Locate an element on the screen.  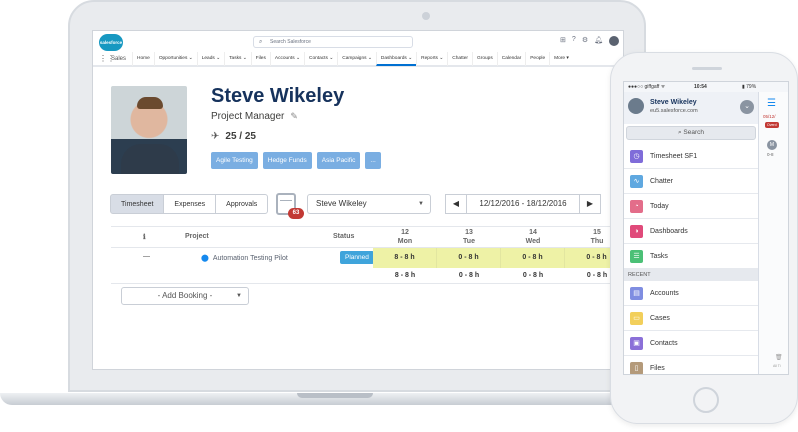
prev-week-button: ◀ is located at coordinates (456, 204).